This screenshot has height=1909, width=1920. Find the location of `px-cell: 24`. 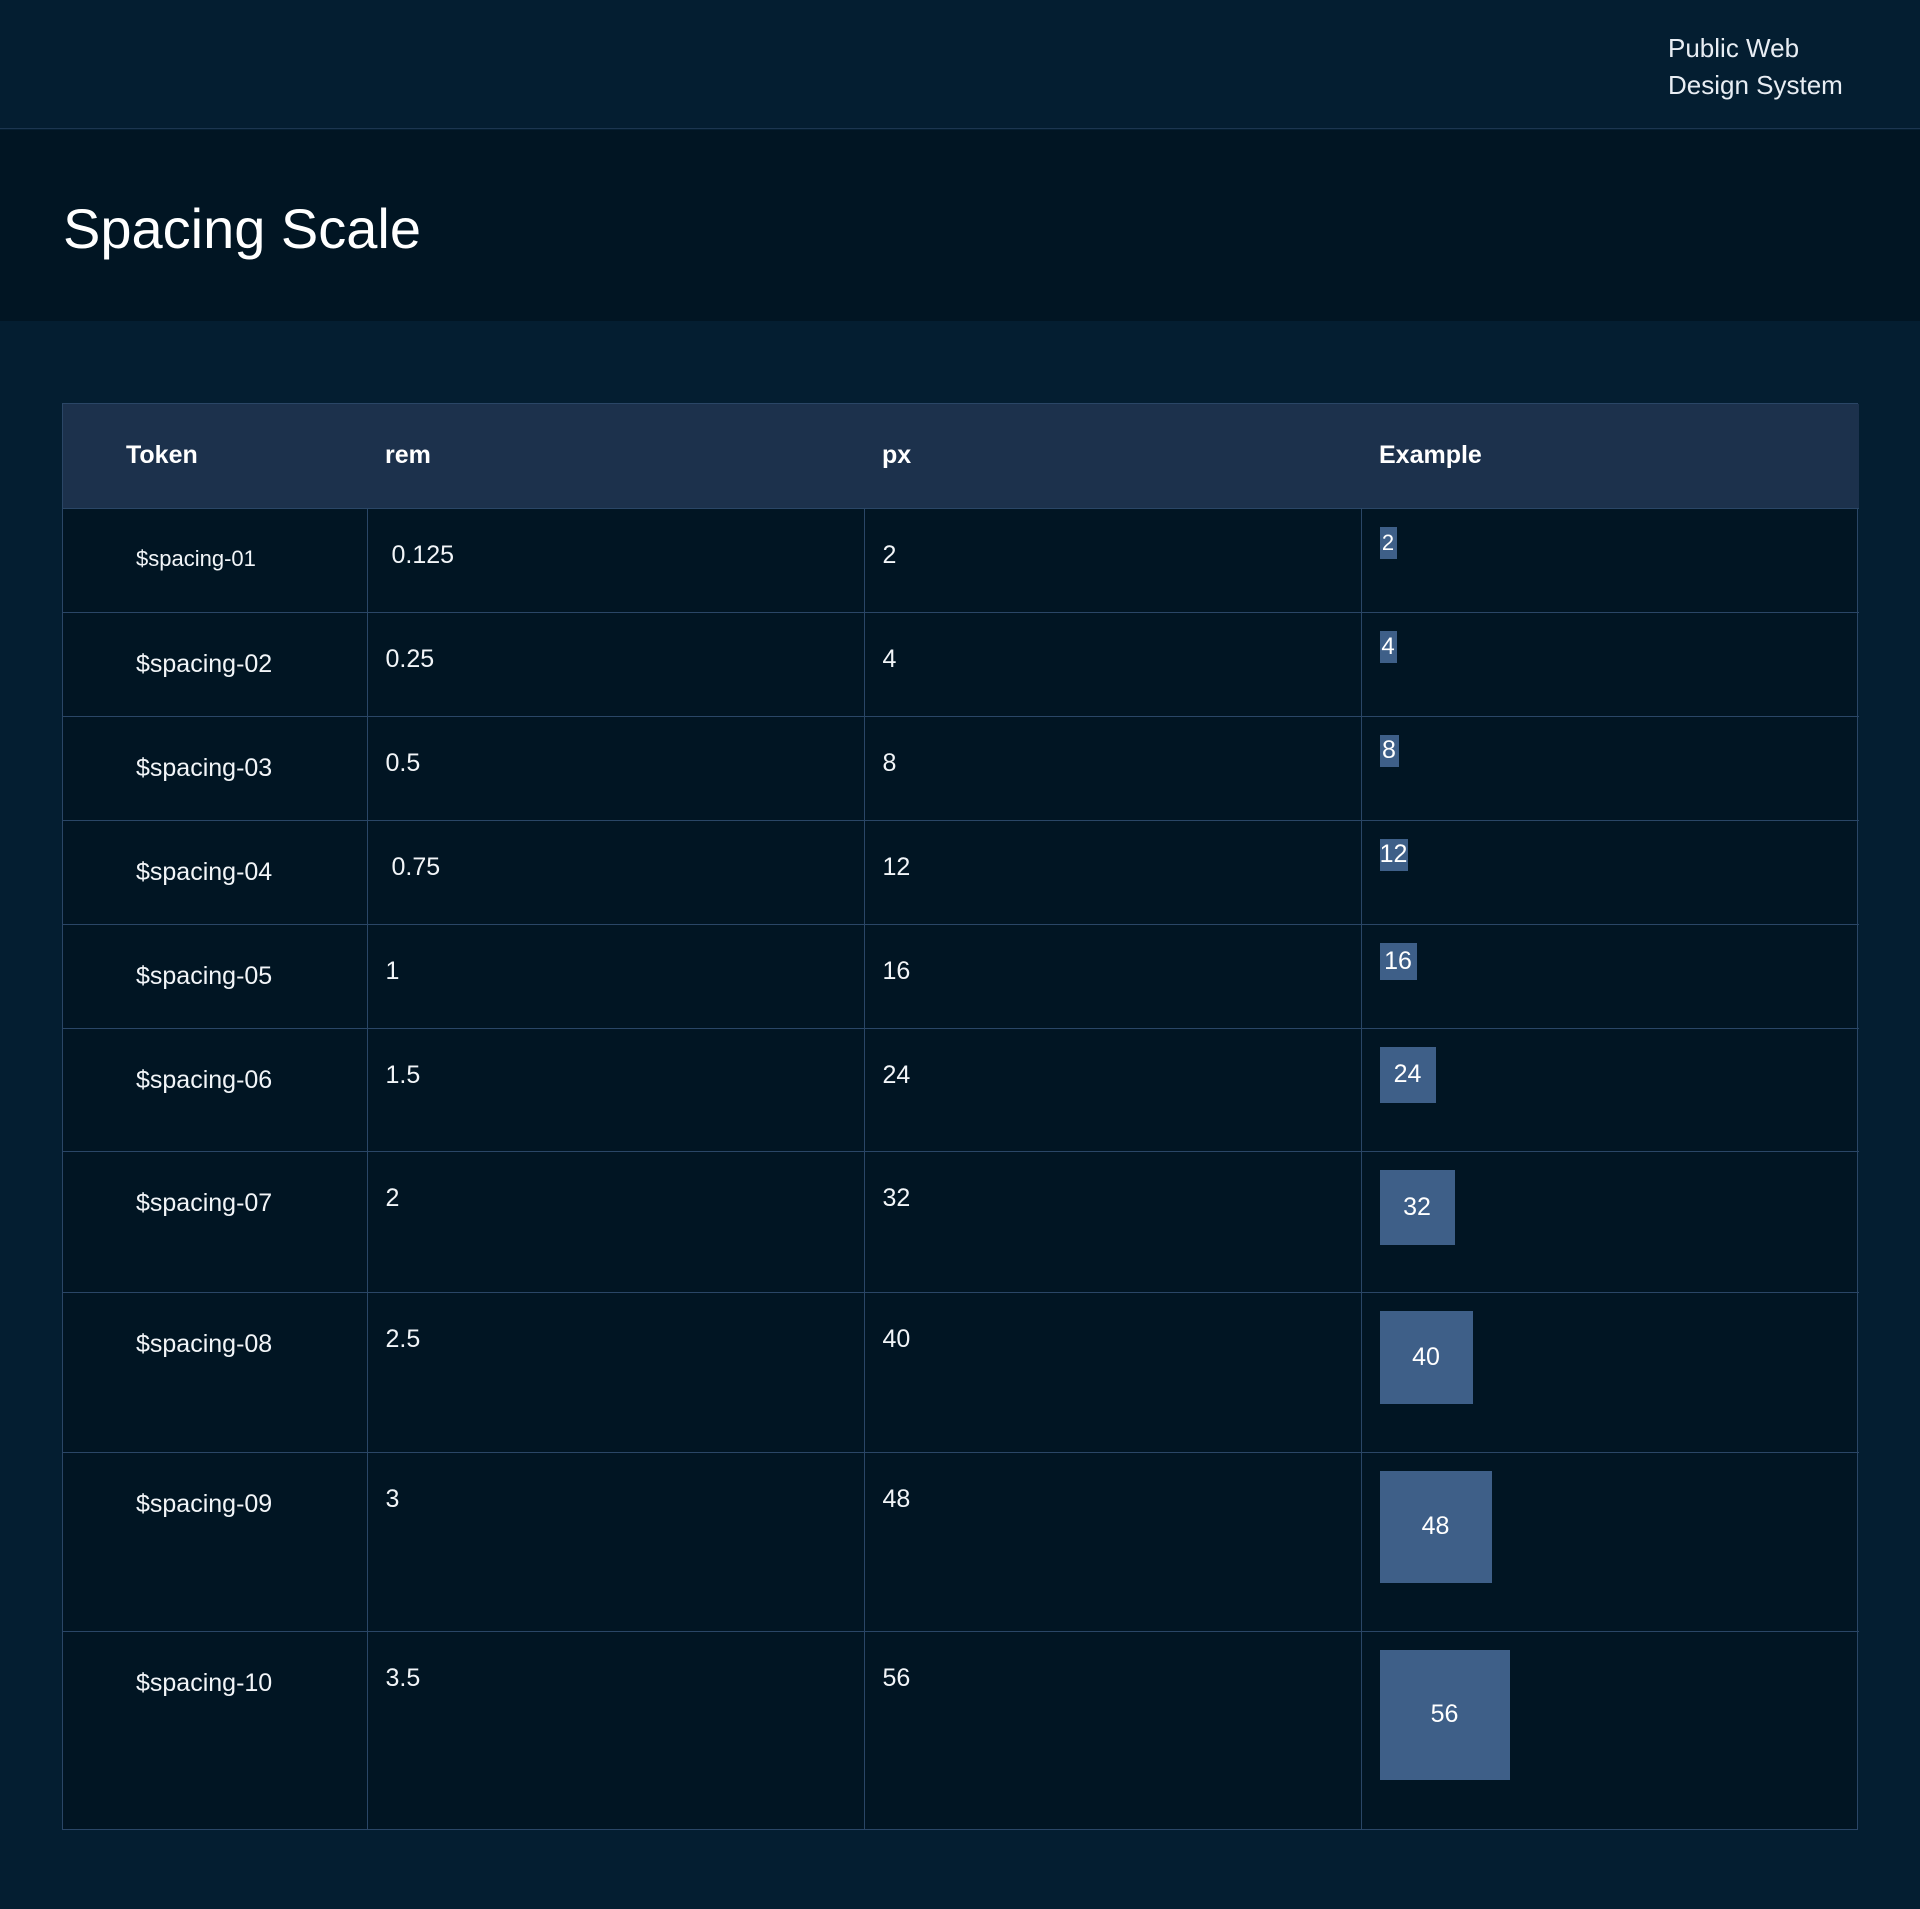

px-cell: 24 is located at coordinates (1112, 1089).